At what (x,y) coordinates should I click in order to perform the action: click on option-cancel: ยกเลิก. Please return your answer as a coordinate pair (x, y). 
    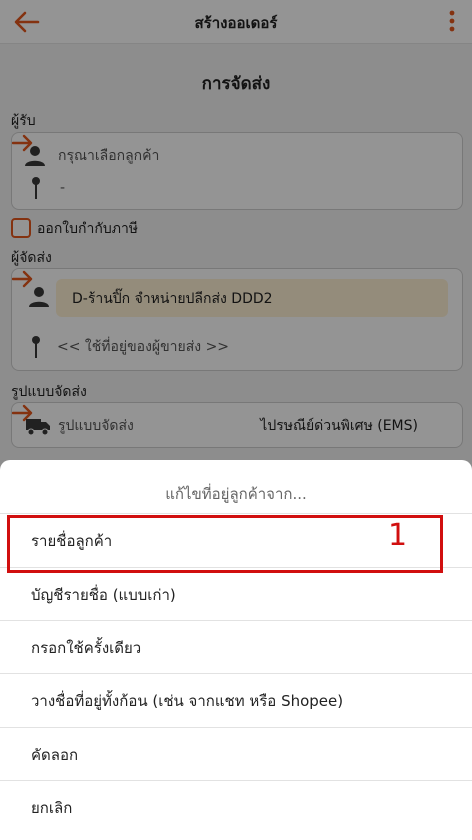
    Looking at the image, I should click on (236, 807).